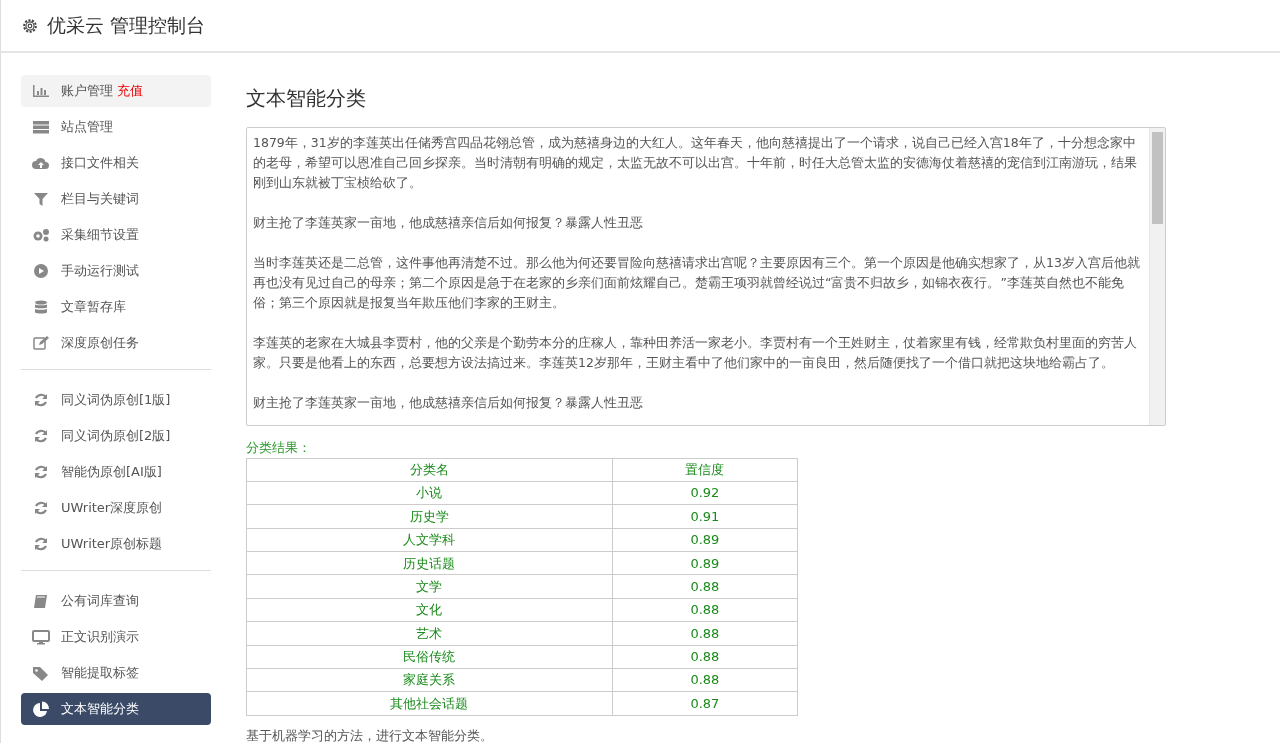  I want to click on sidebar-item-label: 手动运行测试, so click(100, 271).